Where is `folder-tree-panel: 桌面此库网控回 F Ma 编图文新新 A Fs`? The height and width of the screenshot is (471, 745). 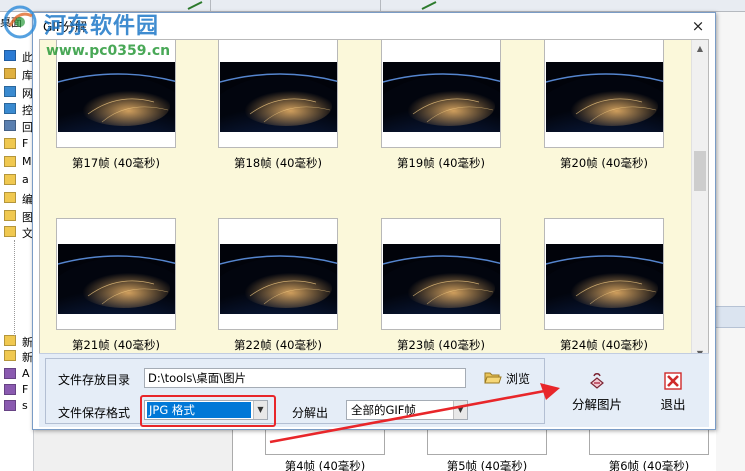
folder-tree-panel: 桌面此库网控回 F Ma 编图文新新 A Fs is located at coordinates (17, 241).